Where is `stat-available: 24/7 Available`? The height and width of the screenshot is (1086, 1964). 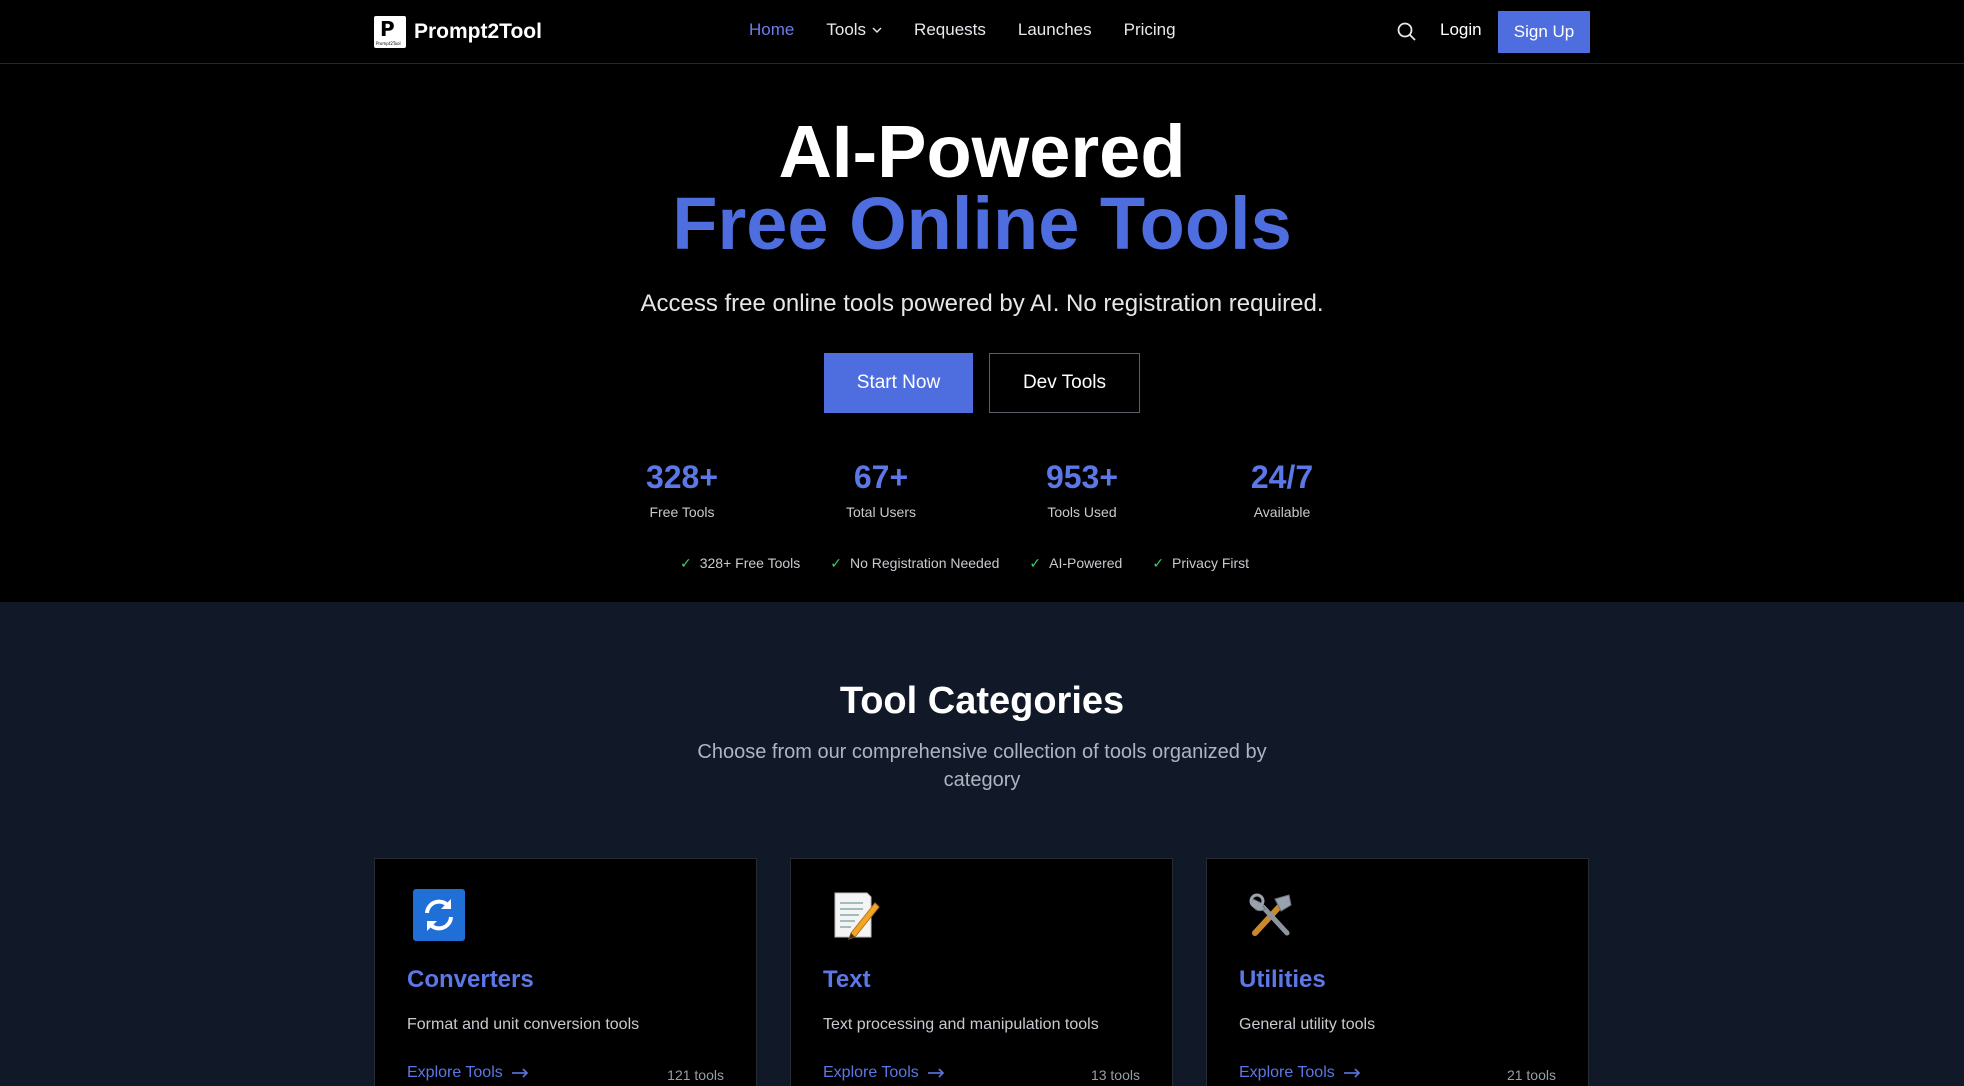
stat-available: 24/7 Available is located at coordinates (1282, 489).